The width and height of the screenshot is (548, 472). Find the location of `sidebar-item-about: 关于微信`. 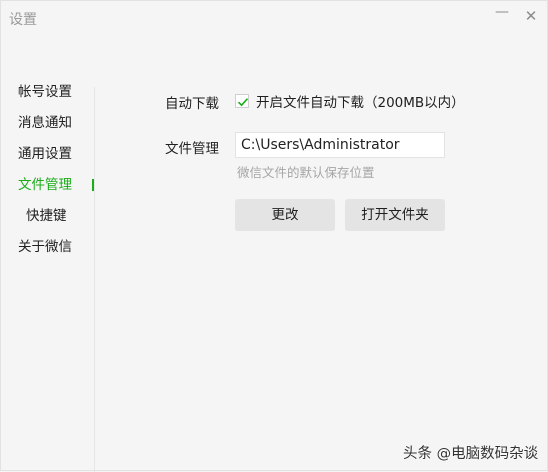

sidebar-item-about: 关于微信 is located at coordinates (48, 247).